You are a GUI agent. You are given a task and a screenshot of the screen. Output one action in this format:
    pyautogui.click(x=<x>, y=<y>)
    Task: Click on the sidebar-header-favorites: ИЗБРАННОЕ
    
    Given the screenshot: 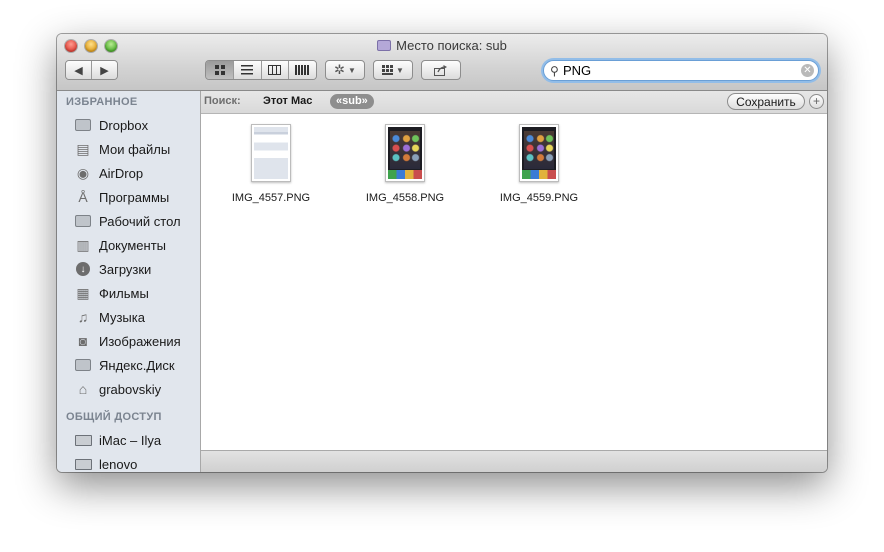 What is the action you would take?
    pyautogui.click(x=102, y=102)
    